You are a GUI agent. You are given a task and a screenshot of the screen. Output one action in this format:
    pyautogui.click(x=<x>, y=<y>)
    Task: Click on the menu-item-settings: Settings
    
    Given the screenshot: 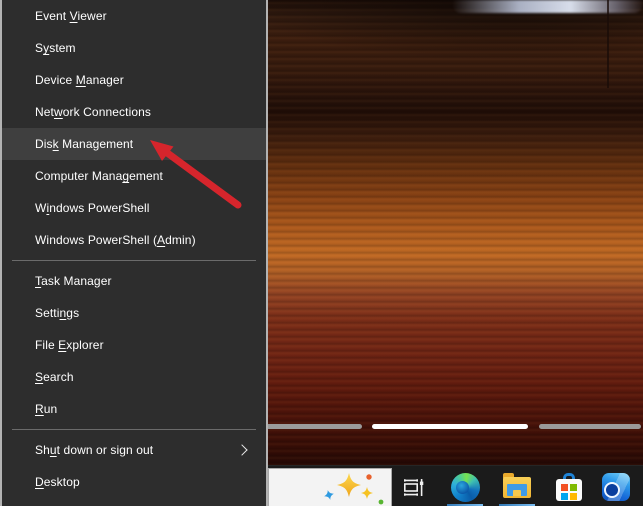 What is the action you would take?
    pyautogui.click(x=134, y=313)
    